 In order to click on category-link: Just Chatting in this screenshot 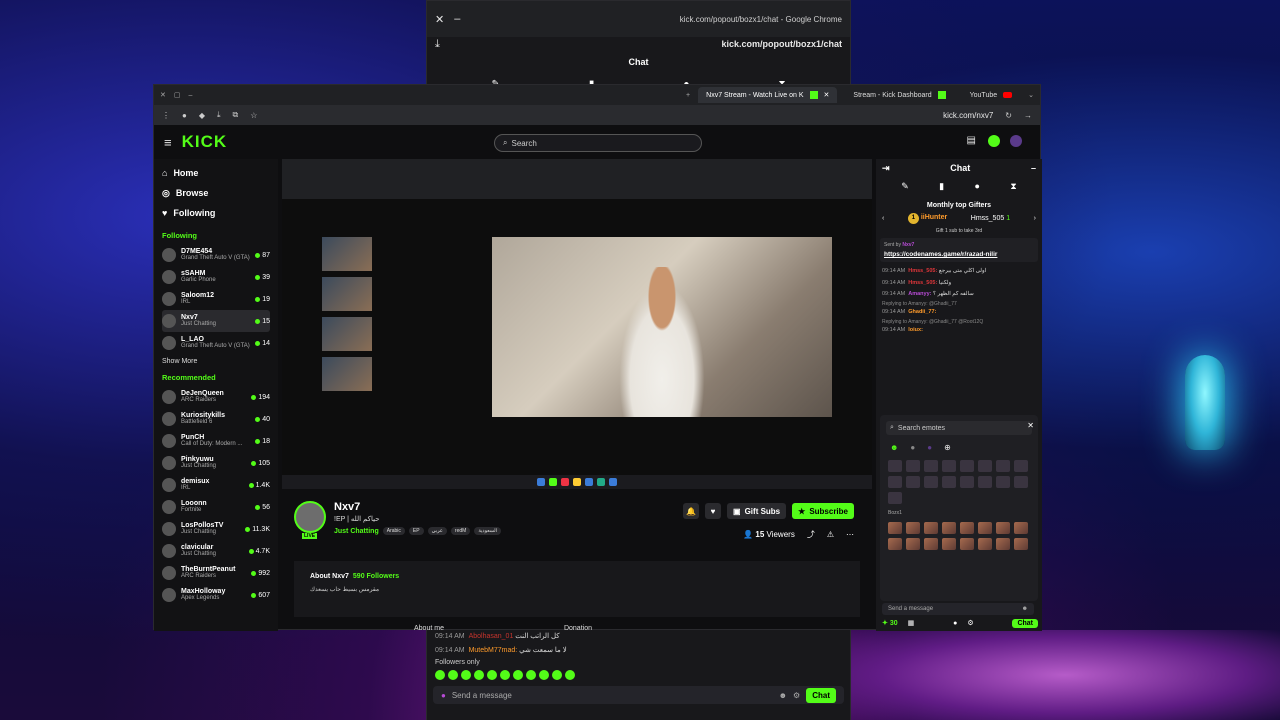, I will do `click(356, 531)`.